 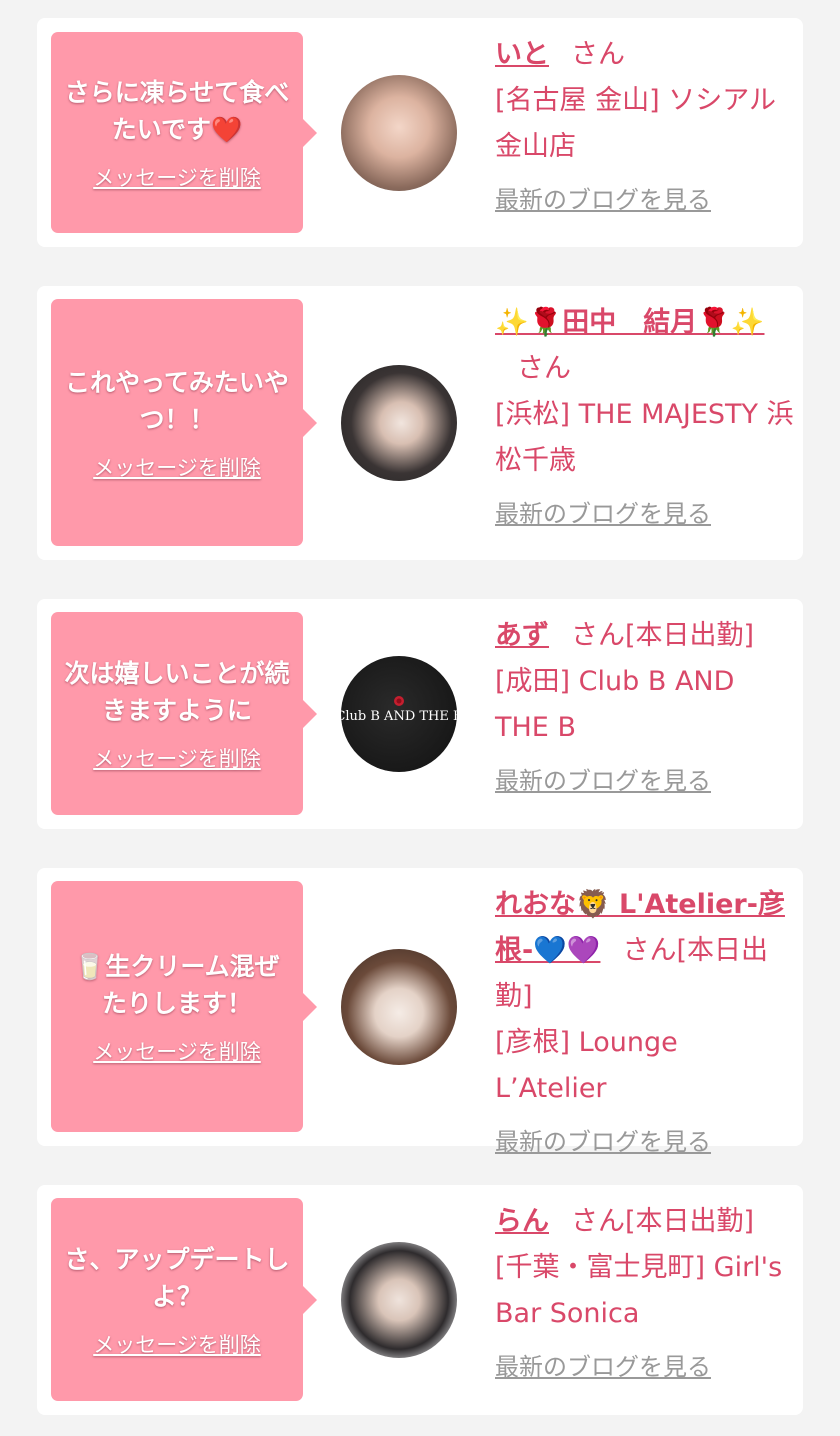 I want to click on shop-name: [千葉・富士見町] Girl's Bar Sonica, so click(x=639, y=1290).